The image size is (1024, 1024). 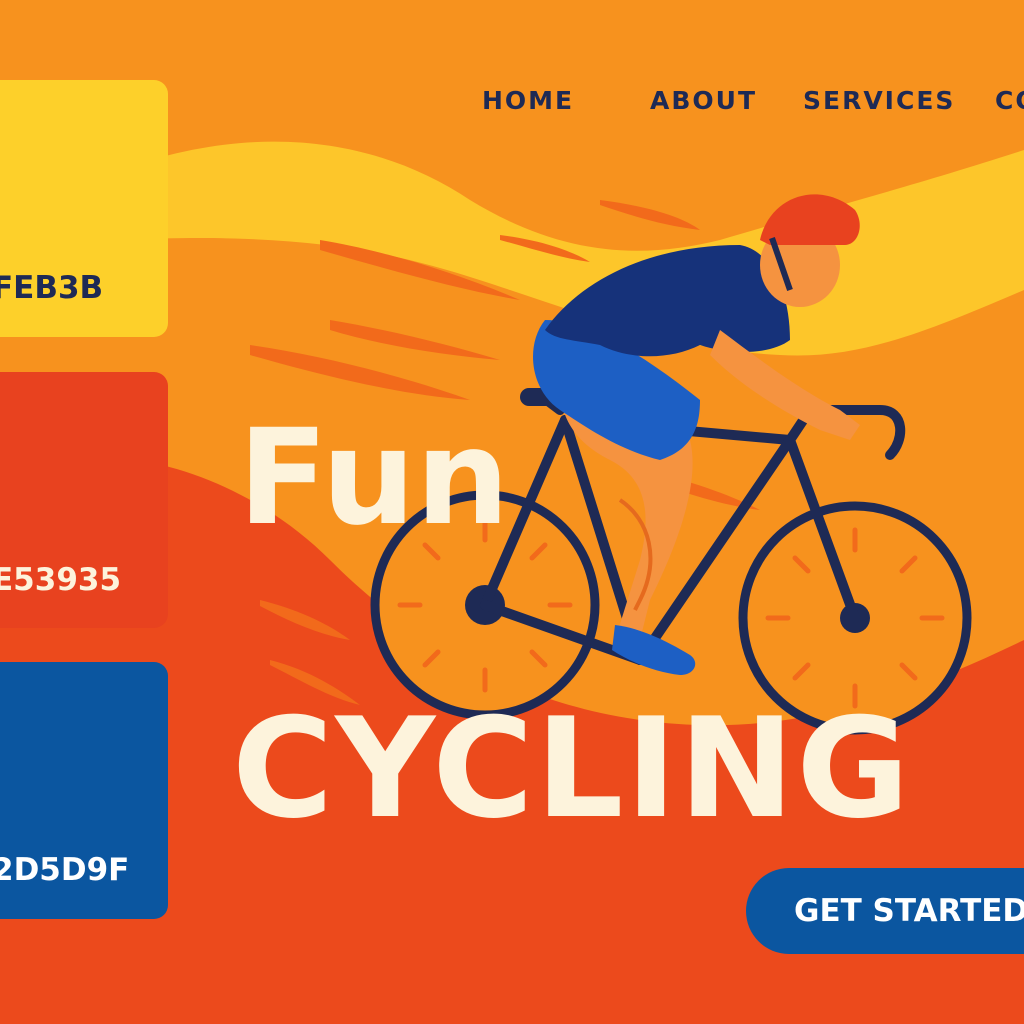 What do you see at coordinates (572, 768) in the screenshot?
I see `hero-title-line2: CYCLING` at bounding box center [572, 768].